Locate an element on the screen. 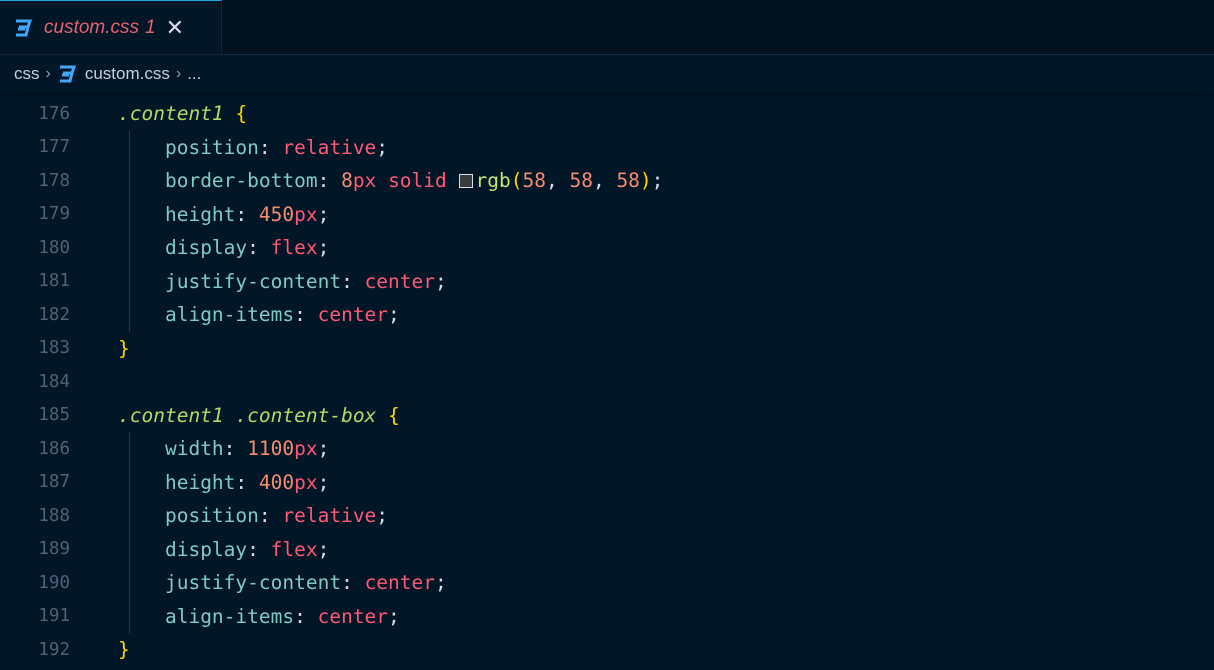 This screenshot has width=1214, height=670. comma: , is located at coordinates (557, 181).